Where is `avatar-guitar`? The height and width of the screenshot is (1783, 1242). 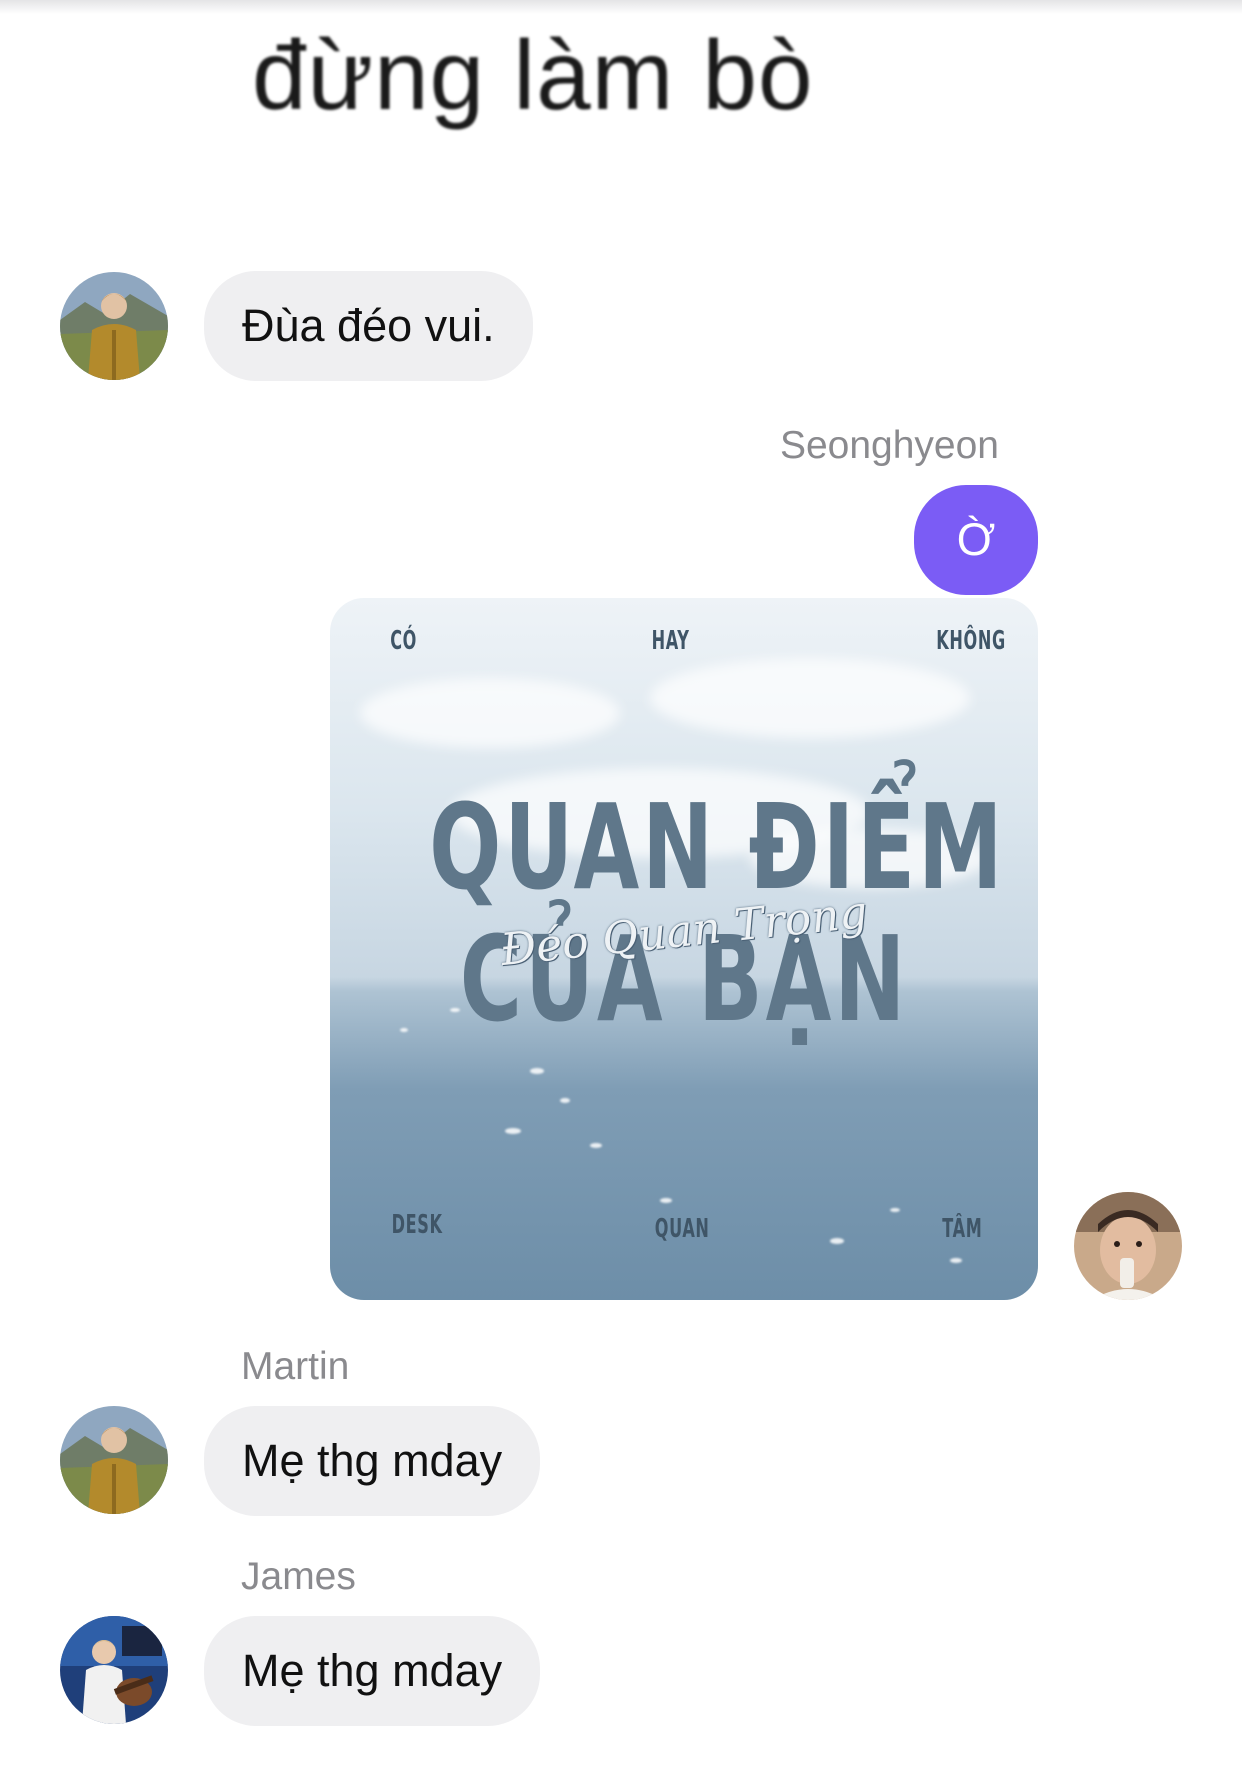
avatar-guitar is located at coordinates (114, 1670).